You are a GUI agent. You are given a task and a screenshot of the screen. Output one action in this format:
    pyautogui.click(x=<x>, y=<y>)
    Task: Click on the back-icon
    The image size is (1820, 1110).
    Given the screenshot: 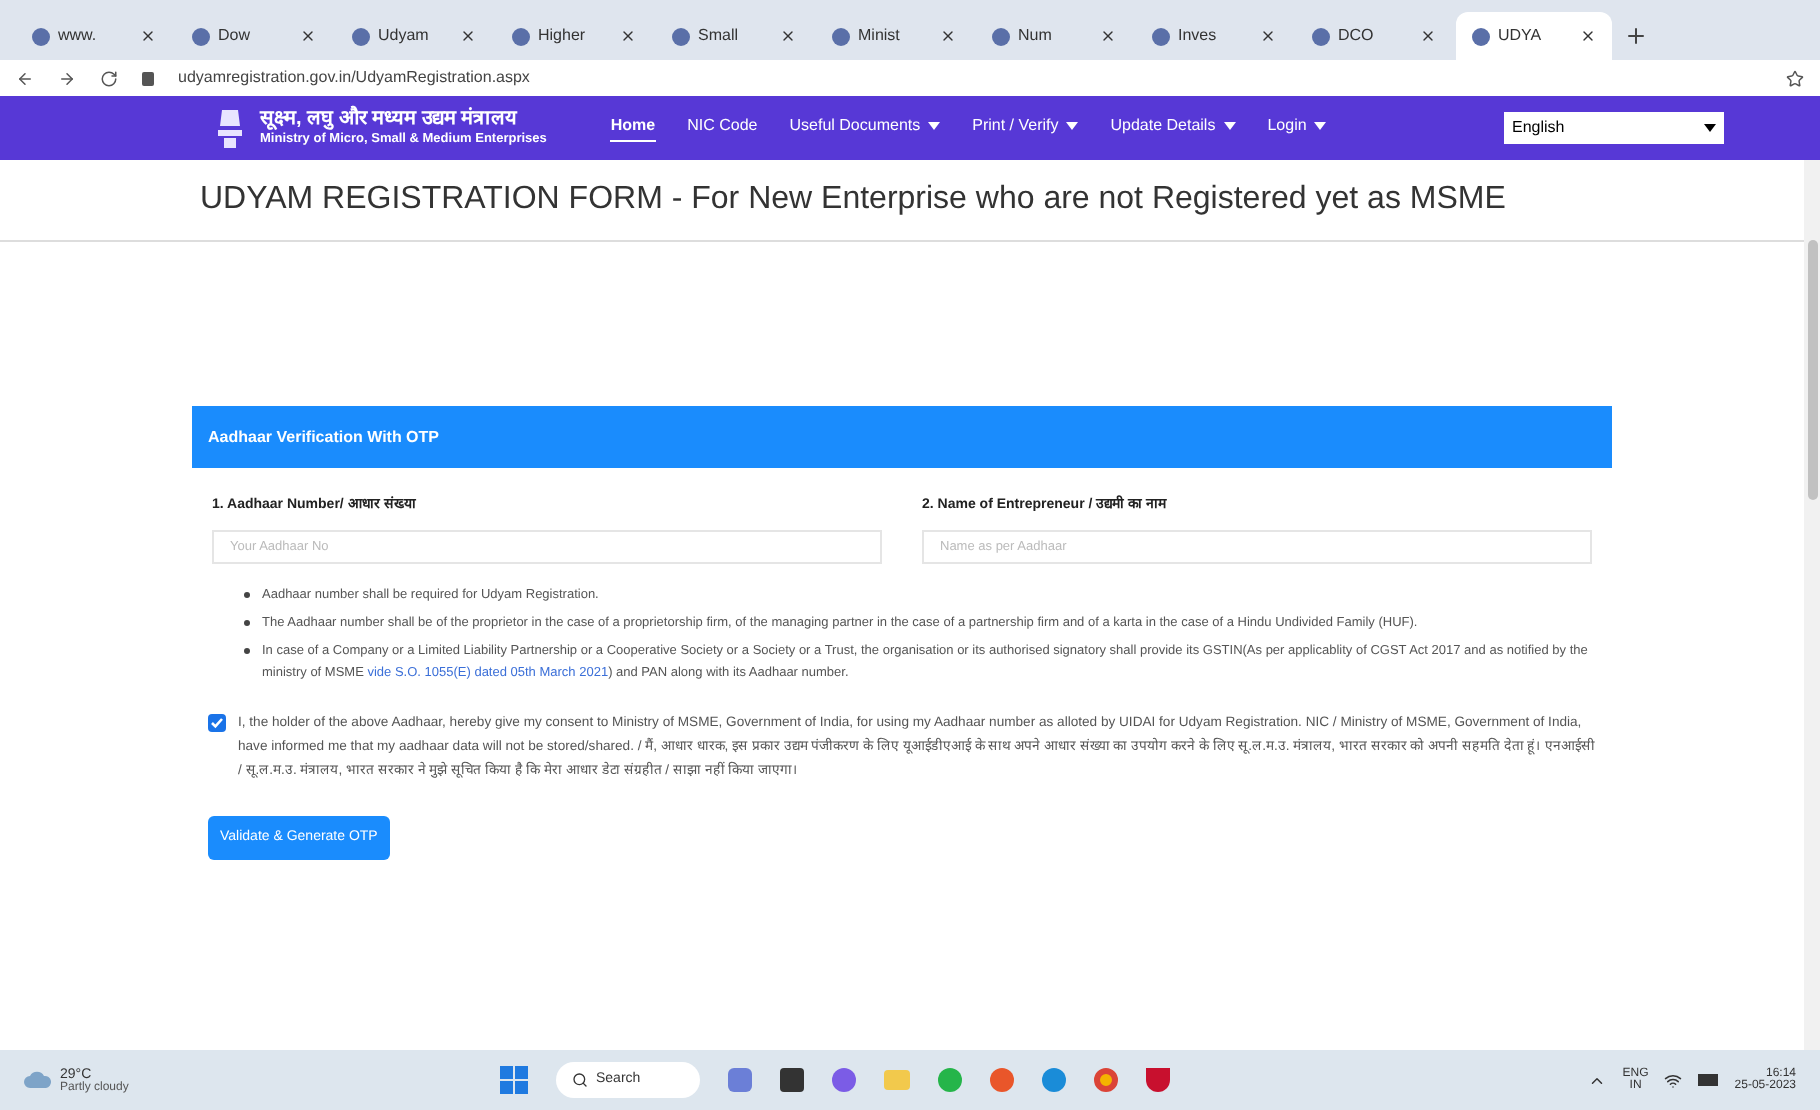 What is the action you would take?
    pyautogui.click(x=25, y=78)
    